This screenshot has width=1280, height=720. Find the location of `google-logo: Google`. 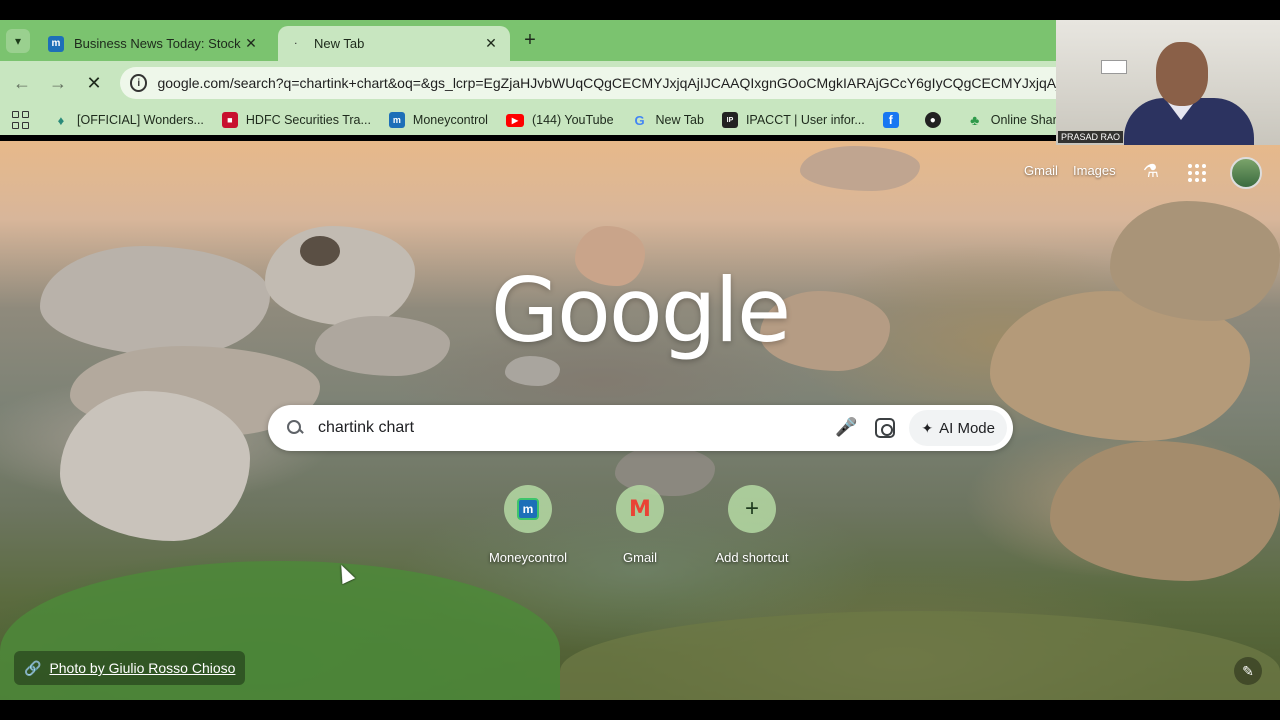

google-logo: Google is located at coordinates (640, 310).